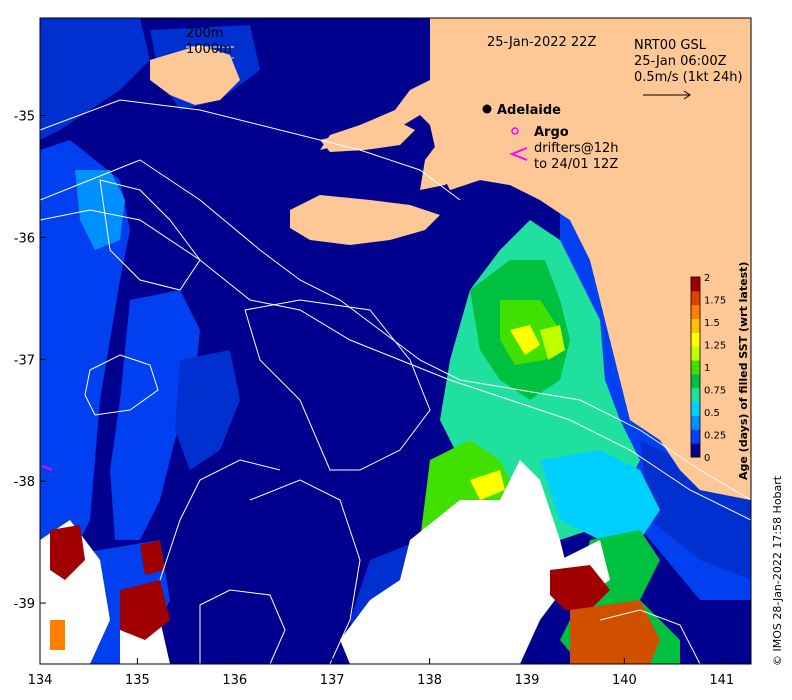 Image resolution: width=792 pixels, height=700 pixels. What do you see at coordinates (137, 680) in the screenshot?
I see `x-tick-label: 135` at bounding box center [137, 680].